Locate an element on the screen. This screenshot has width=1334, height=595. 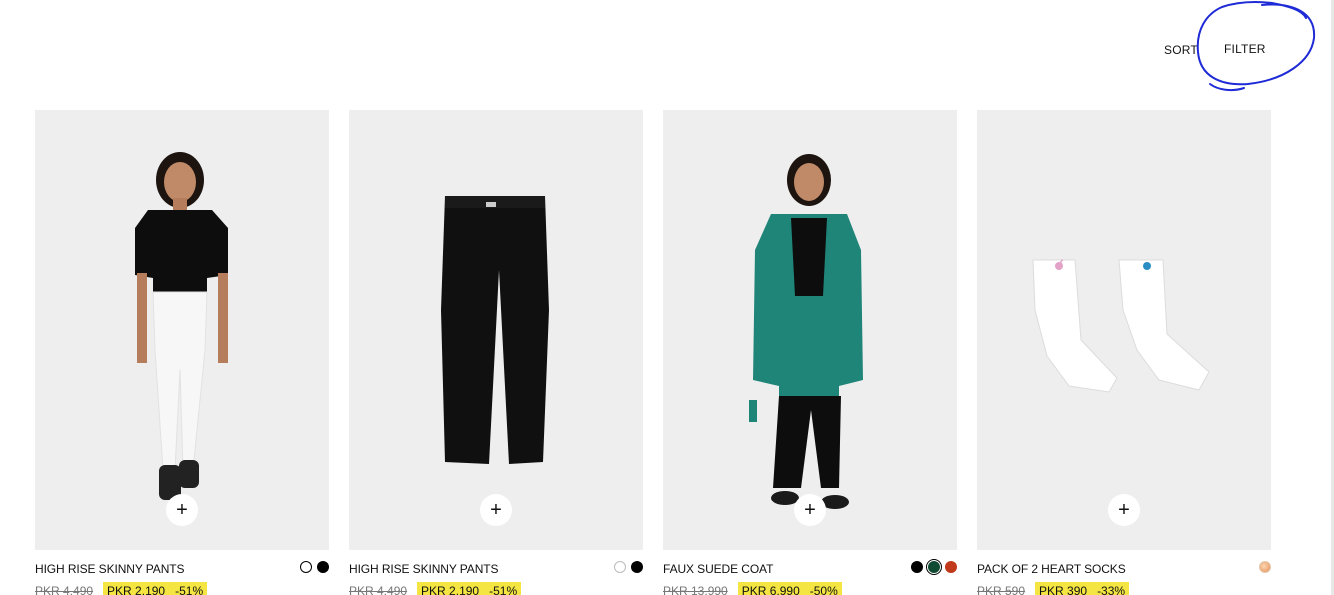
sale-price-badge: PKR 6,990 -50% is located at coordinates (789, 588).